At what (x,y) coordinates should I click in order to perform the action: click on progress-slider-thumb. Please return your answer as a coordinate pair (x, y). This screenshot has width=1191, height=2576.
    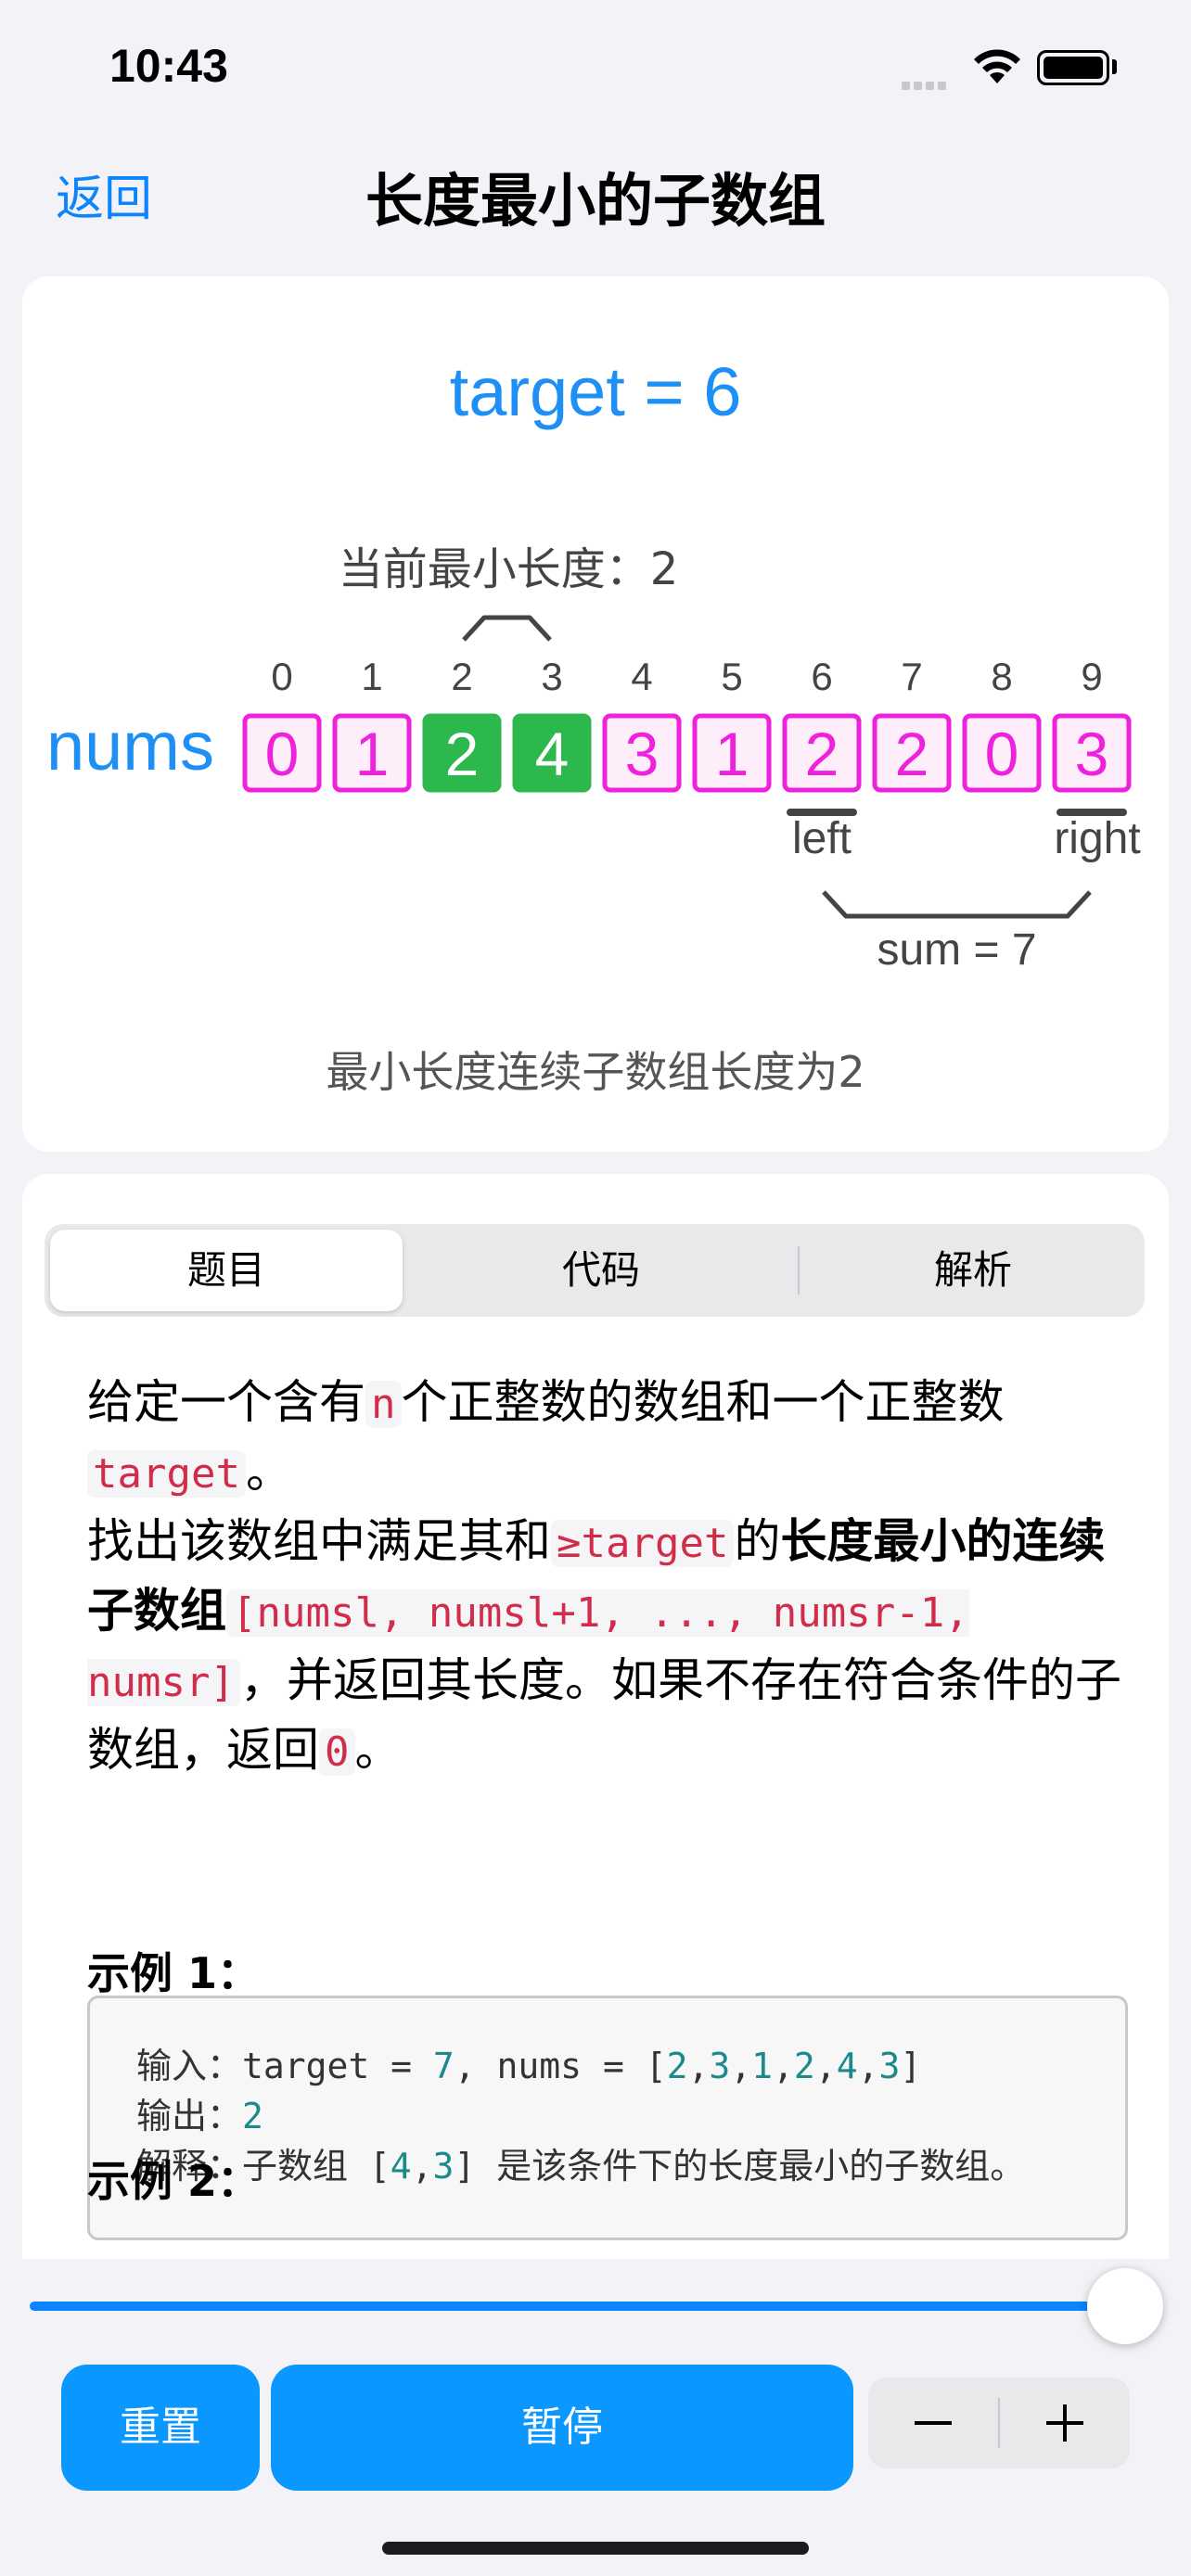
    Looking at the image, I should click on (1125, 2306).